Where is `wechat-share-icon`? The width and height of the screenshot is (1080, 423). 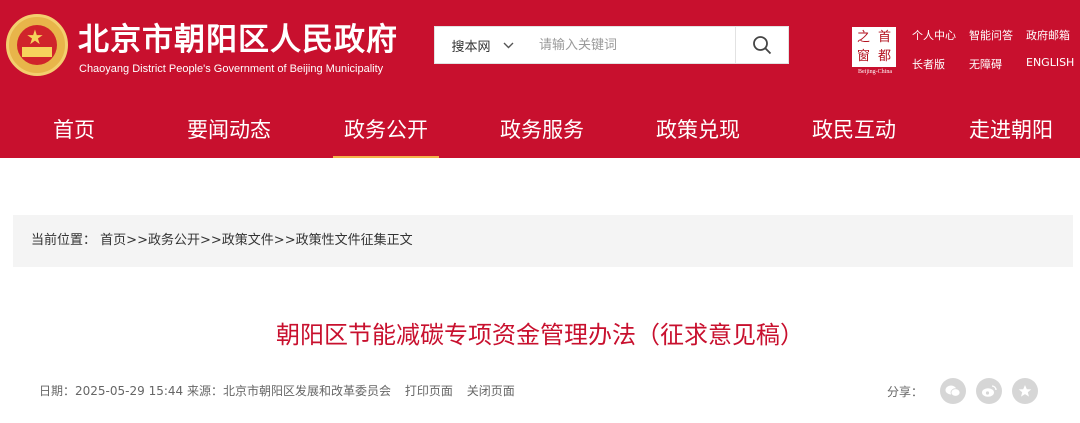
wechat-share-icon is located at coordinates (953, 391).